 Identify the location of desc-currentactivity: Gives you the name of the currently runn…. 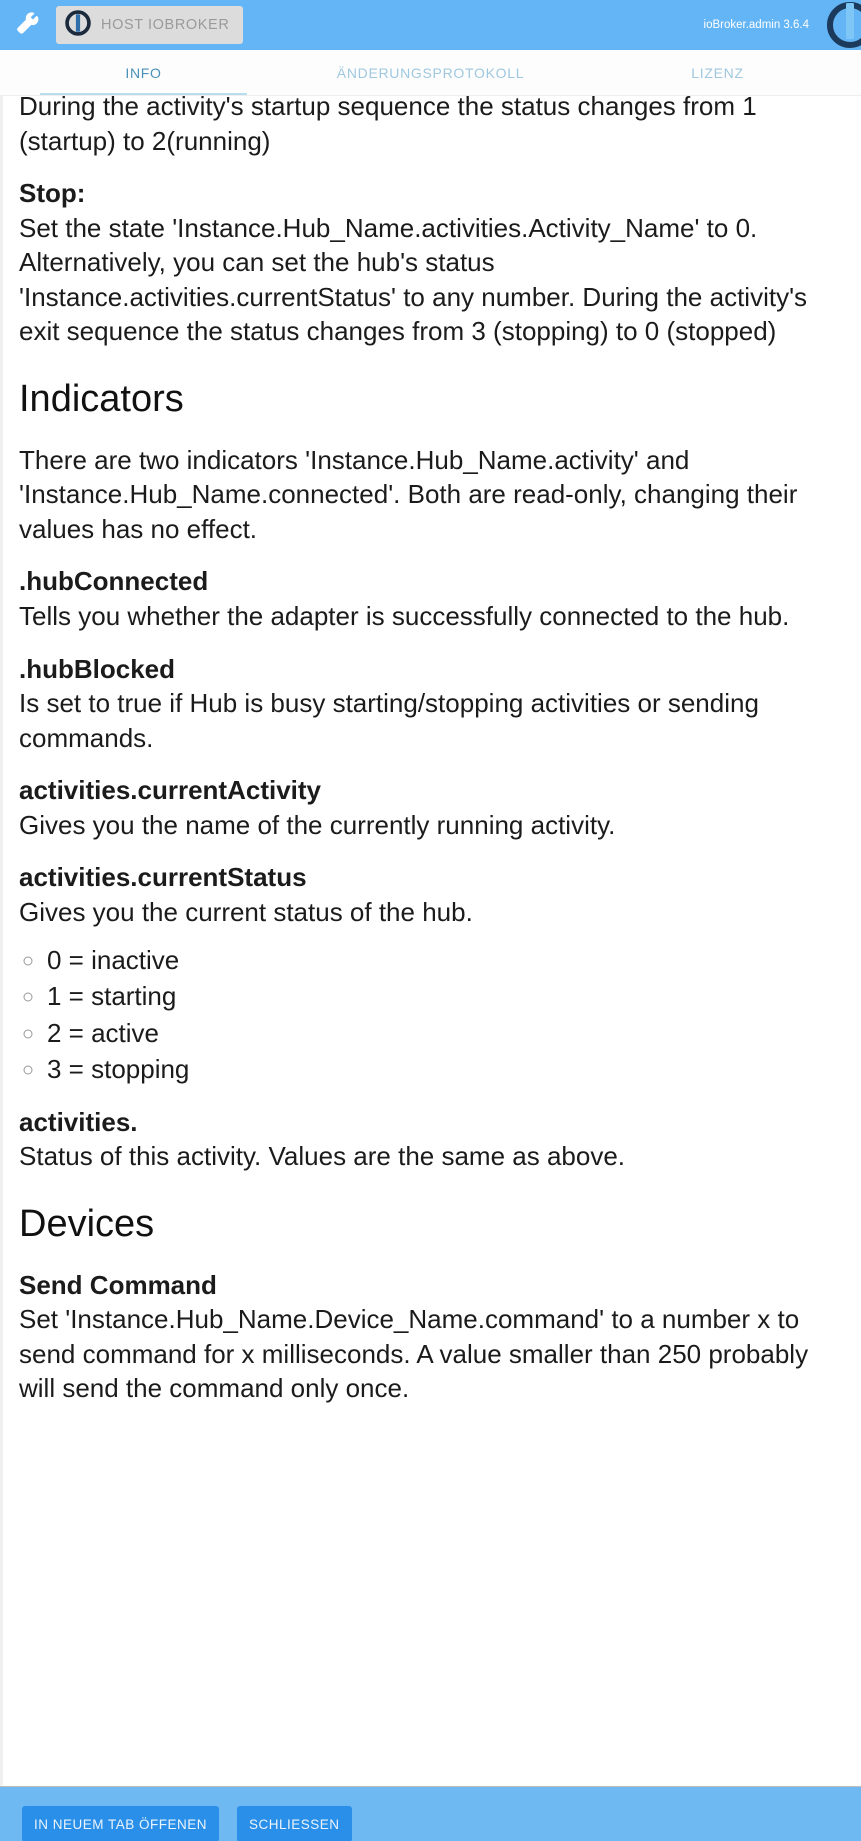
(317, 824).